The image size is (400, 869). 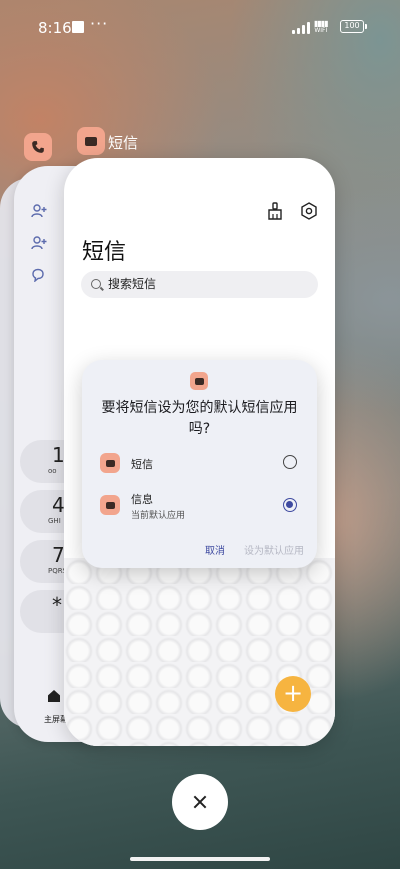 I want to click on option-sms-label: 短信, so click(x=142, y=464).